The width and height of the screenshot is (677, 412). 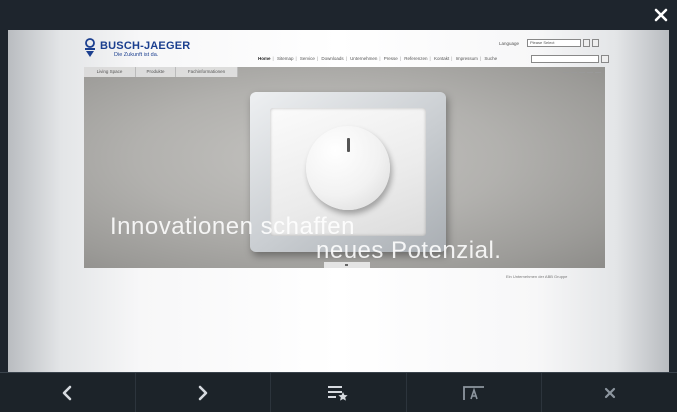 I want to click on nav-link-impressum: Impressum, so click(x=467, y=58).